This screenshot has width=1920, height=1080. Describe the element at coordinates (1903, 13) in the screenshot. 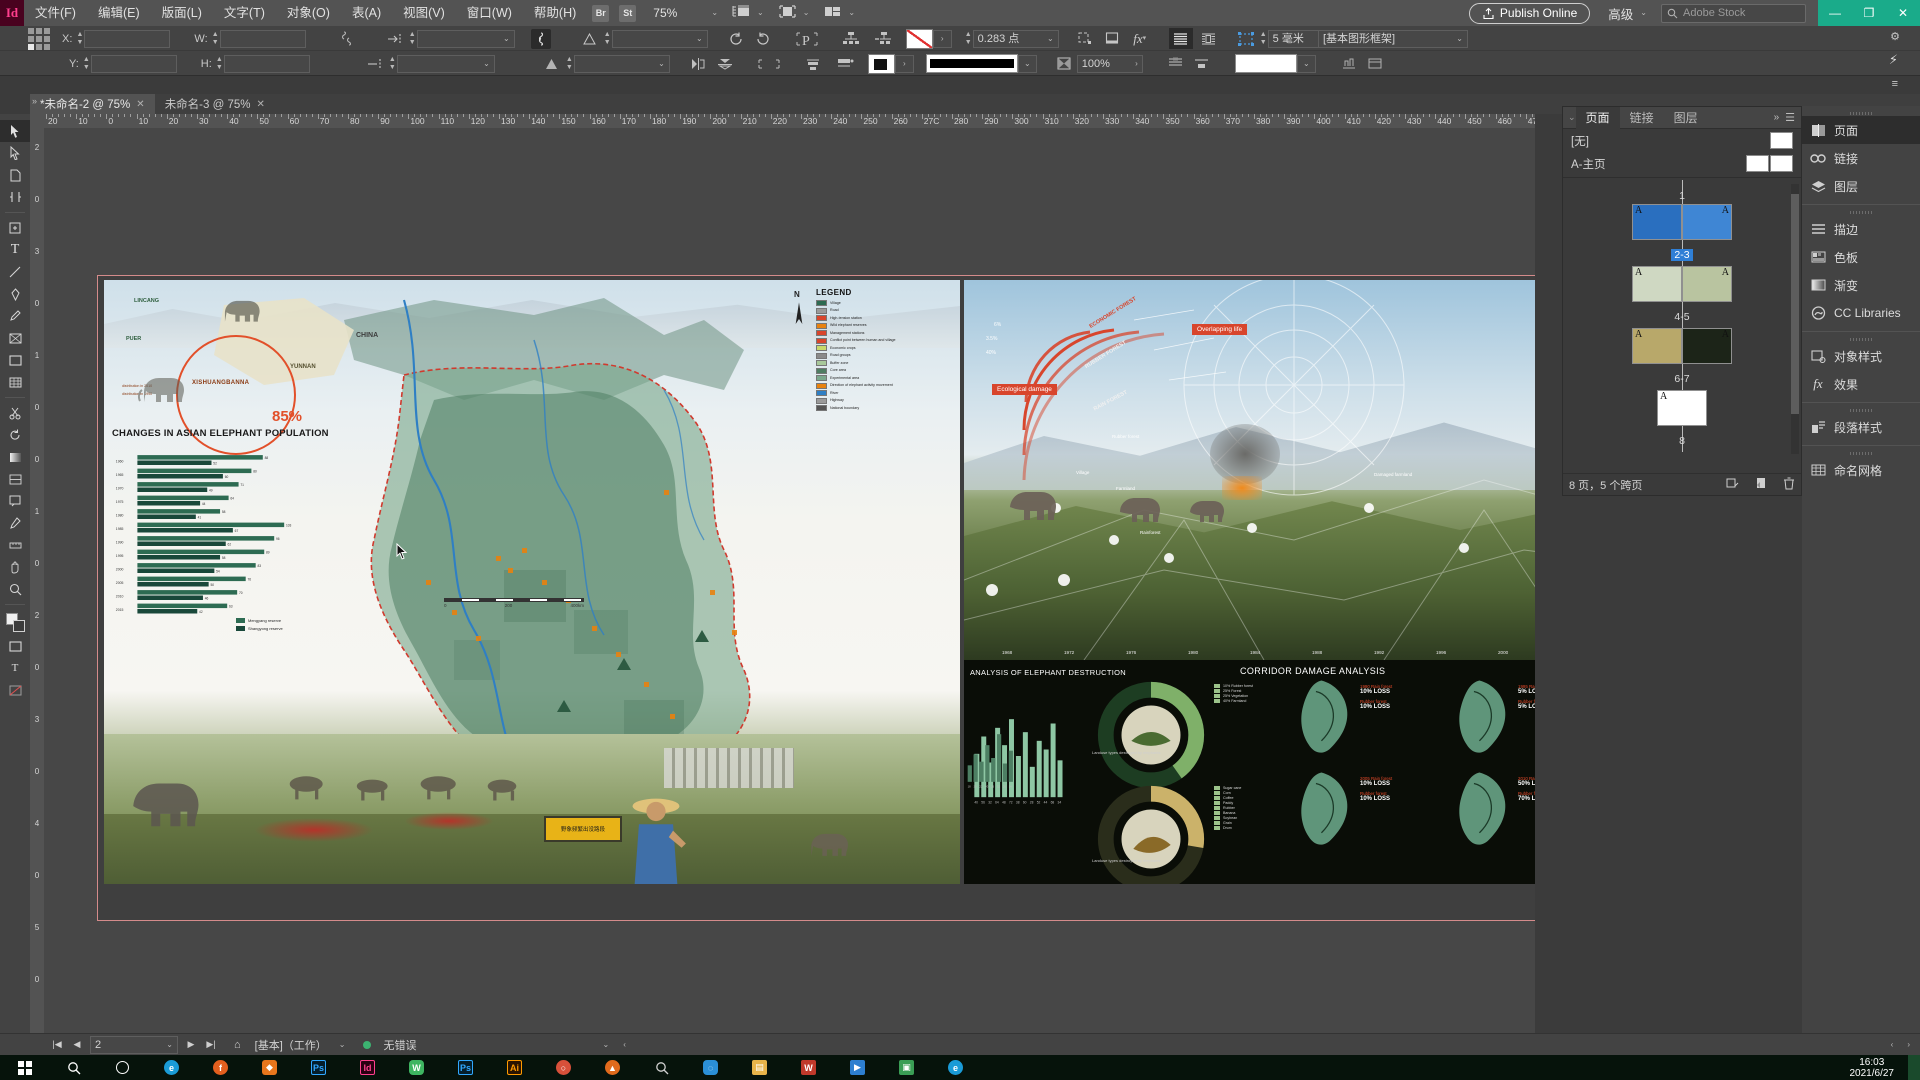

I see `close-button: ✕` at that location.